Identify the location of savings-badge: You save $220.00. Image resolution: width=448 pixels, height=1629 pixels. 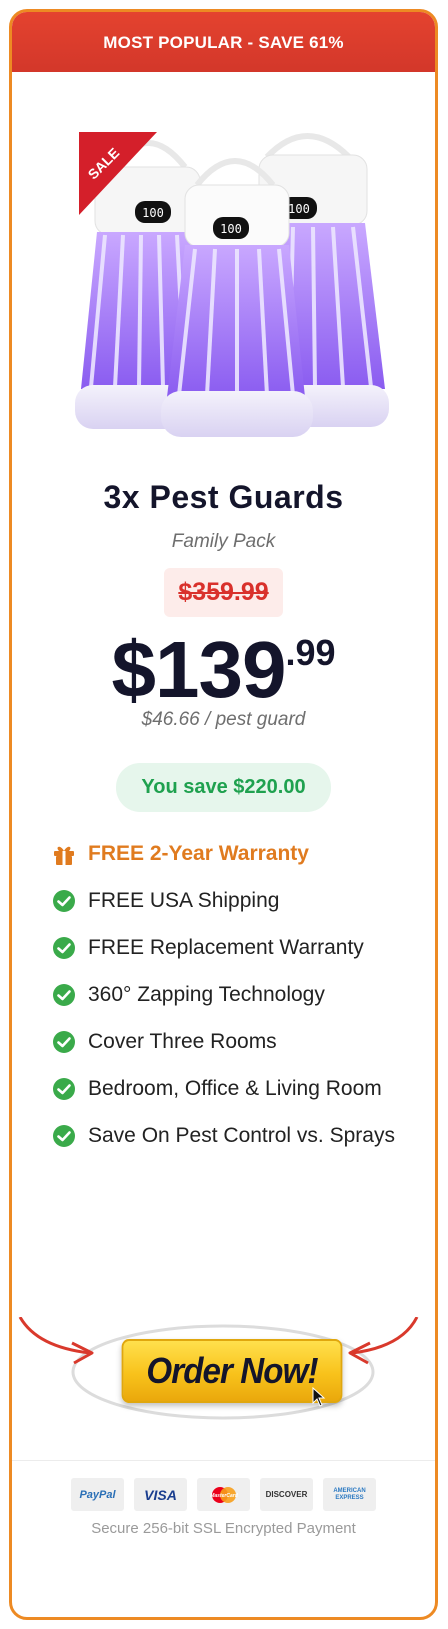
(223, 787).